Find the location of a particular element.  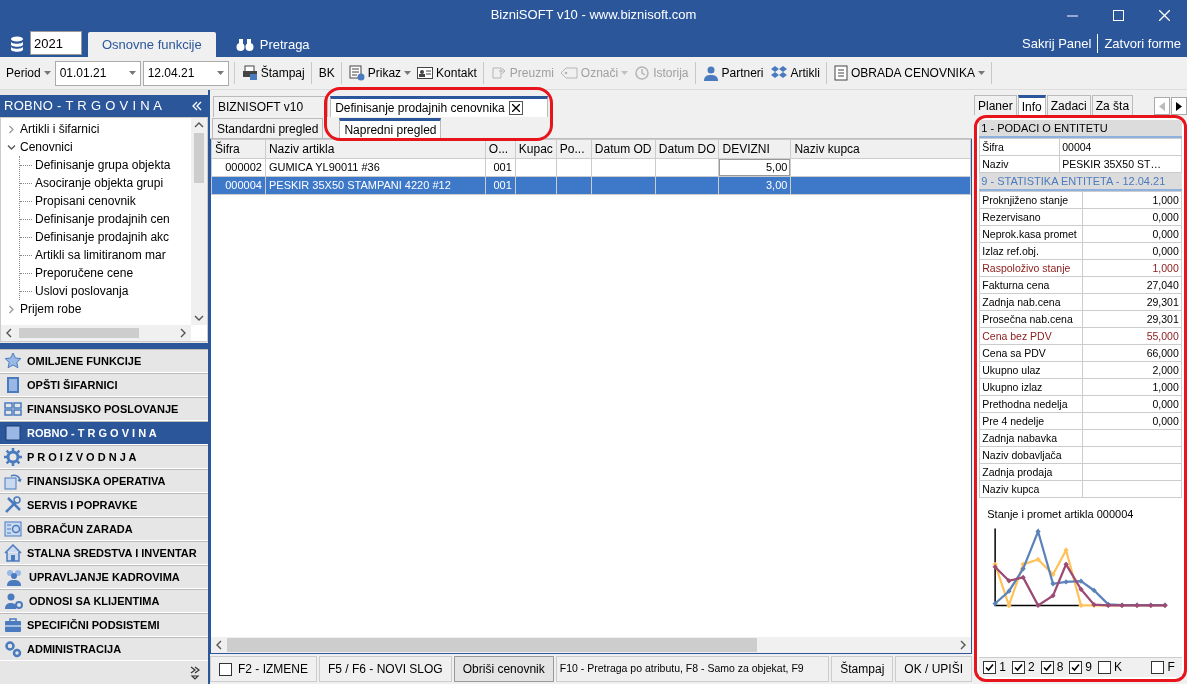

module-button: P R O I Z V O D N J A is located at coordinates (104, 457).